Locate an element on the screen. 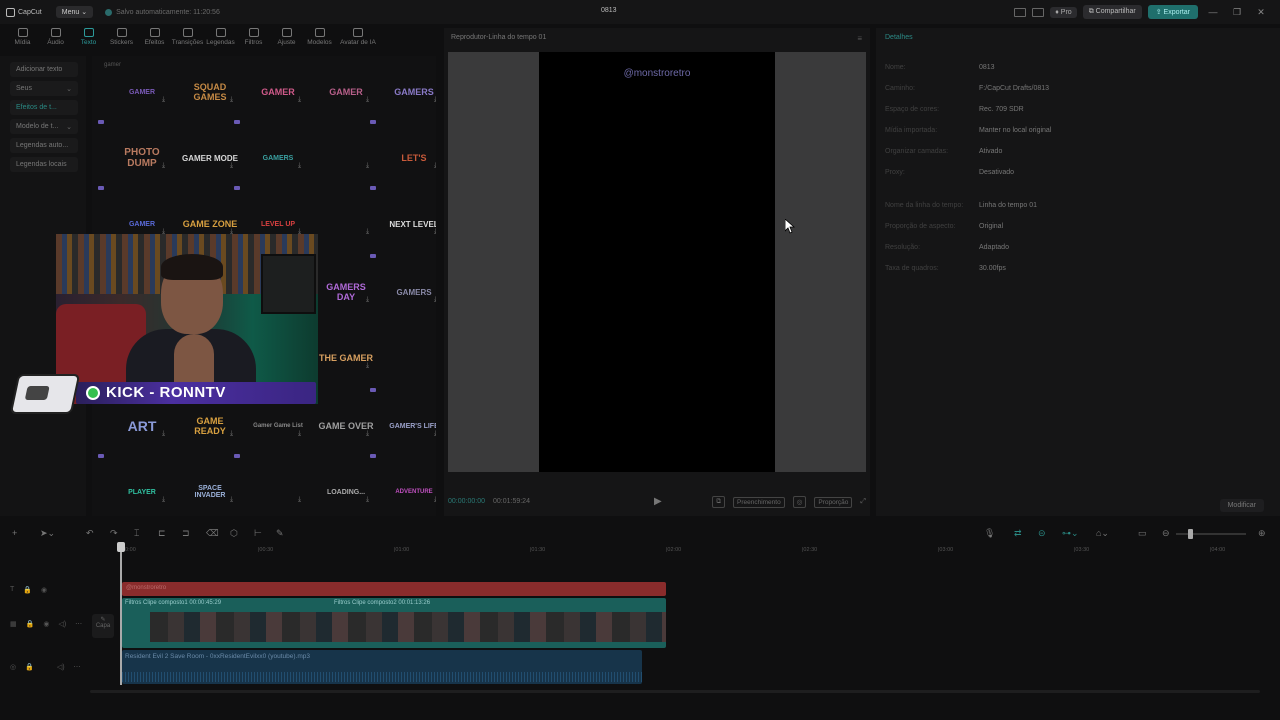  more-icon: ⋯ is located at coordinates (77, 667).